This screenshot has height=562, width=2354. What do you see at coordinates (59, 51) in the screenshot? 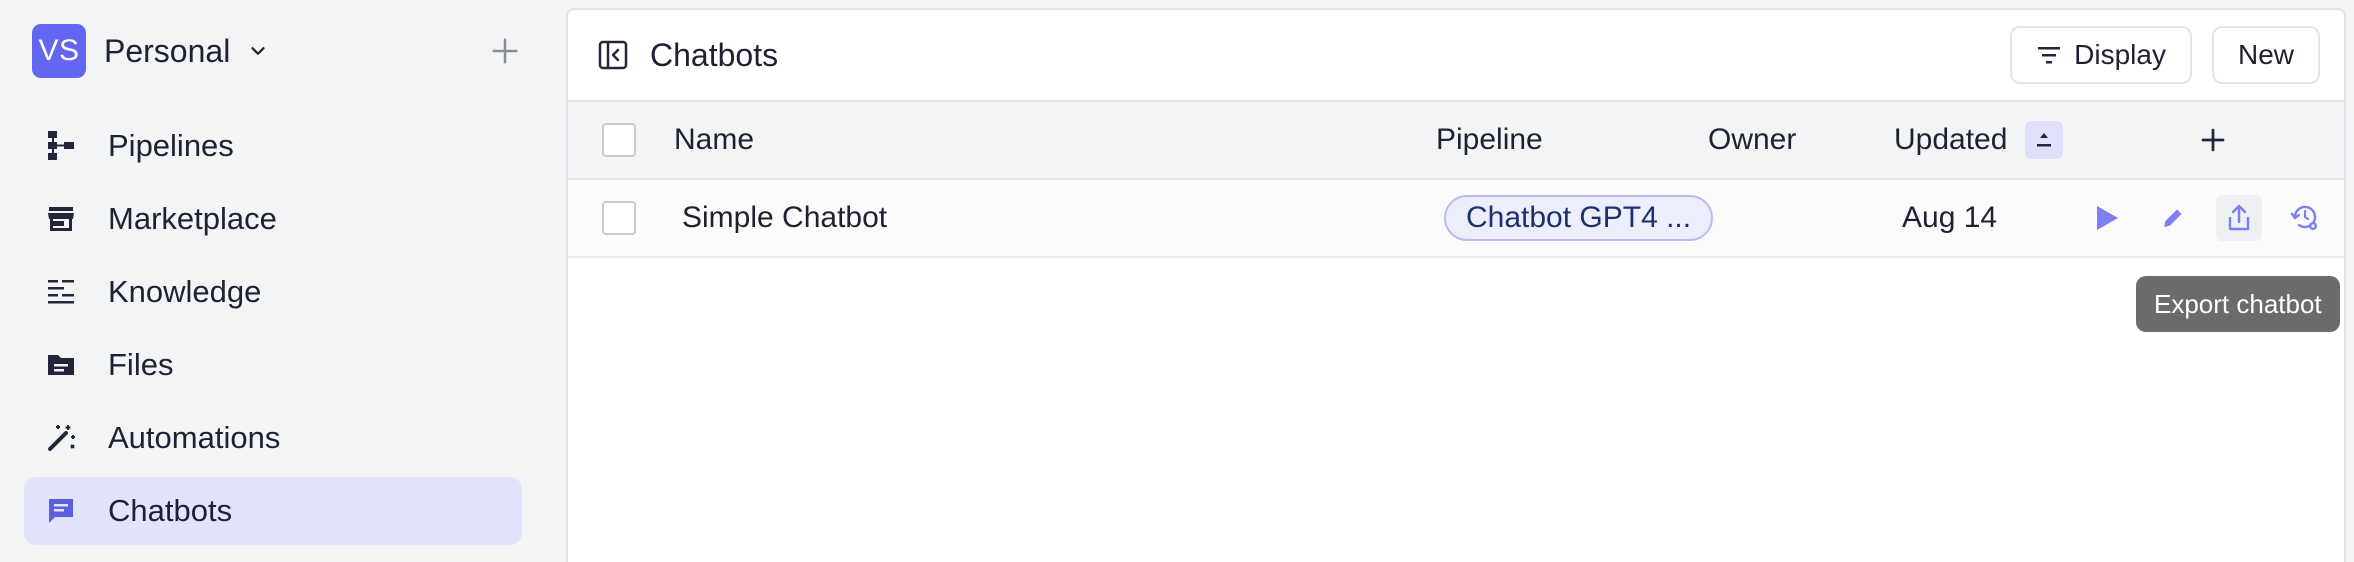
I see `workspace-avatar: VS` at bounding box center [59, 51].